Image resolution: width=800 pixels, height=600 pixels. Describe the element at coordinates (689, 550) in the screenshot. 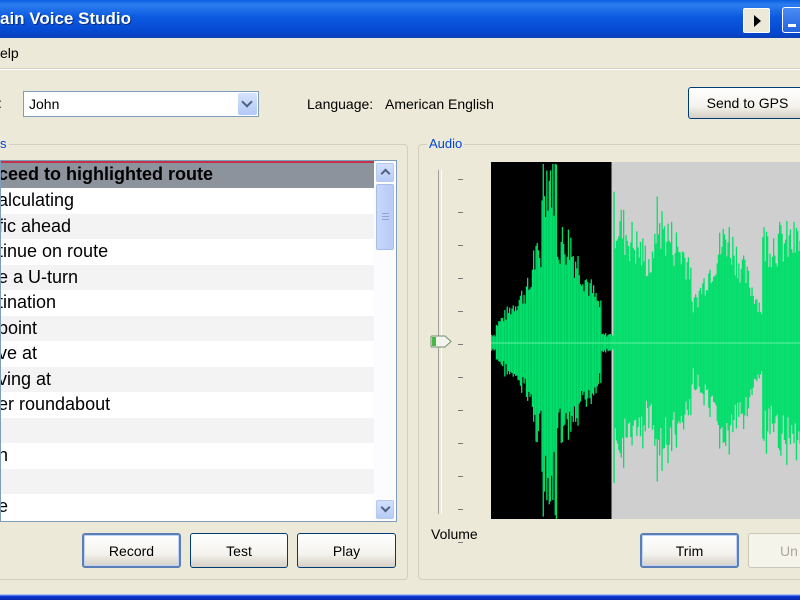

I see `trim-button: Trim` at that location.